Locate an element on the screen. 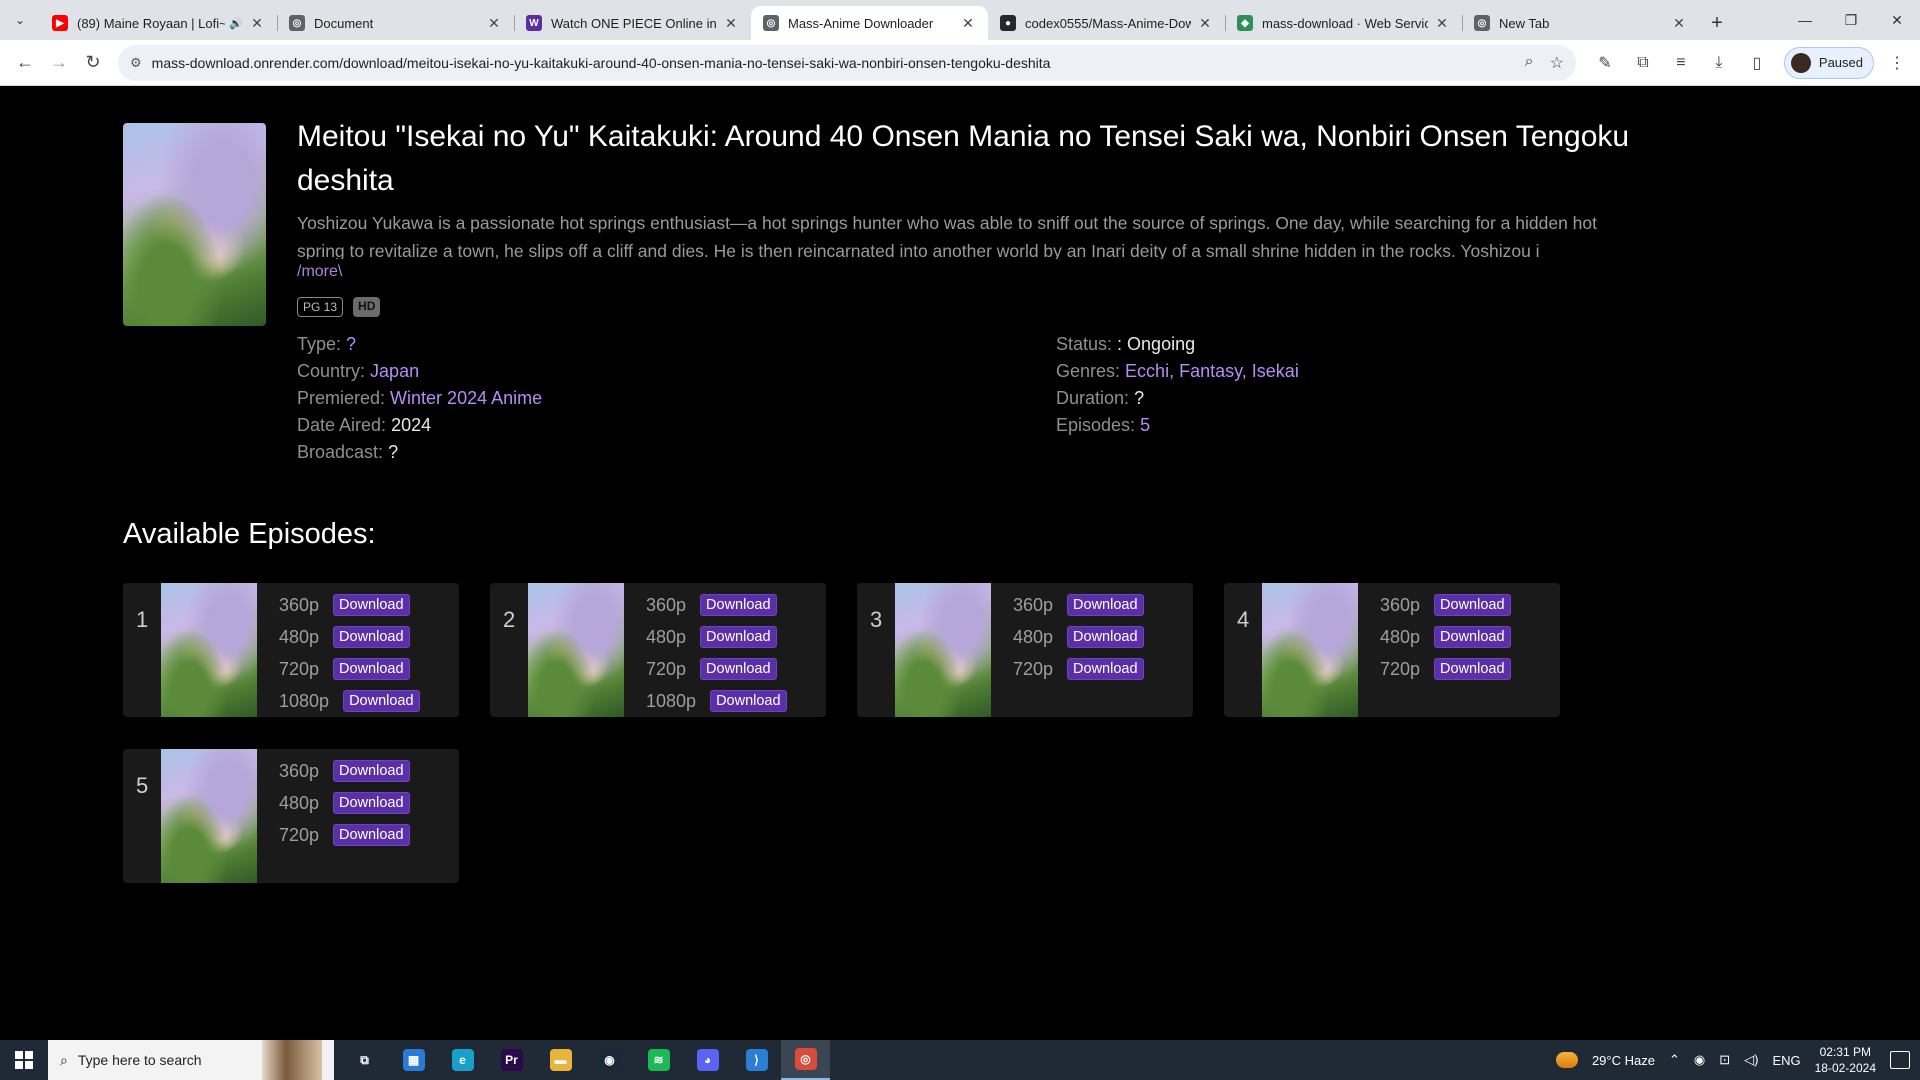 The image size is (1920, 1080). language-indicator: ENG is located at coordinates (1786, 1060).